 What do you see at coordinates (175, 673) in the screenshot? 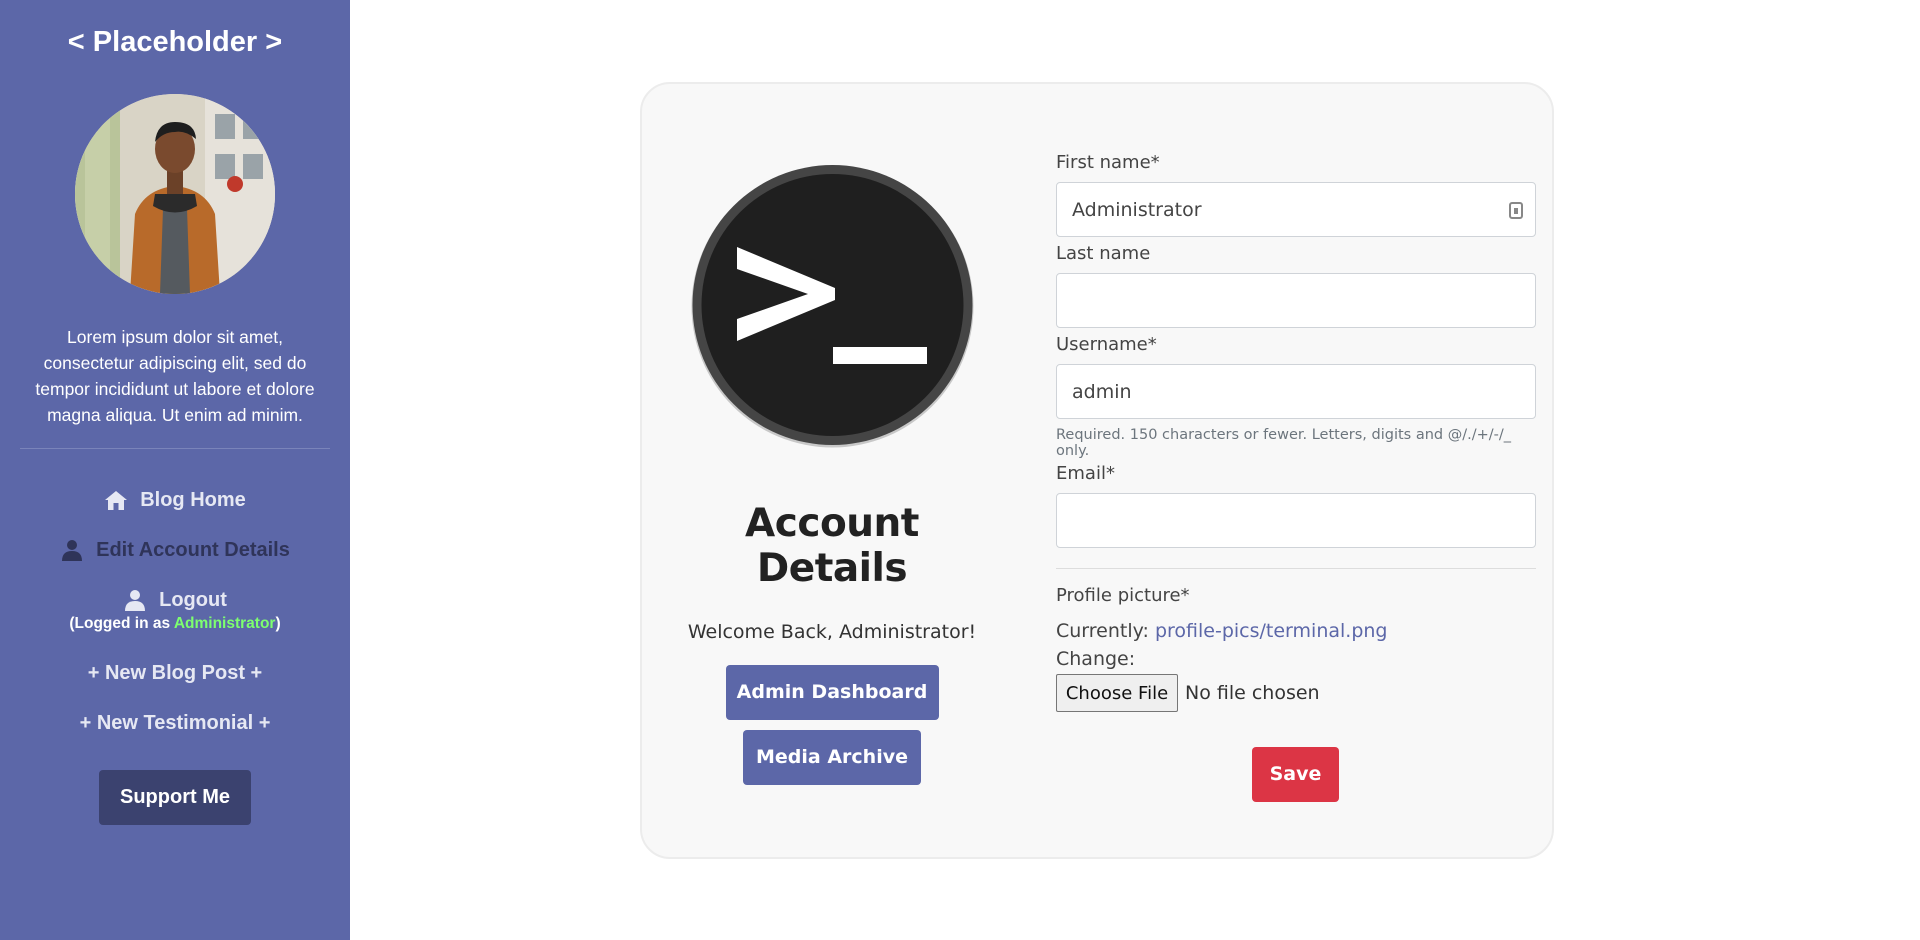
I see `new-blog-post-link: + New Blog Post +` at bounding box center [175, 673].